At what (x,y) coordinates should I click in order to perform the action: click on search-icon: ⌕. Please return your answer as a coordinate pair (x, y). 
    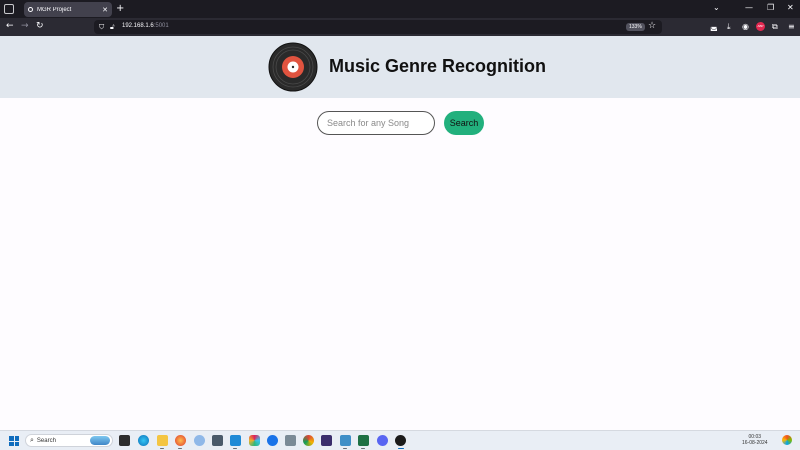
    Looking at the image, I should click on (32, 440).